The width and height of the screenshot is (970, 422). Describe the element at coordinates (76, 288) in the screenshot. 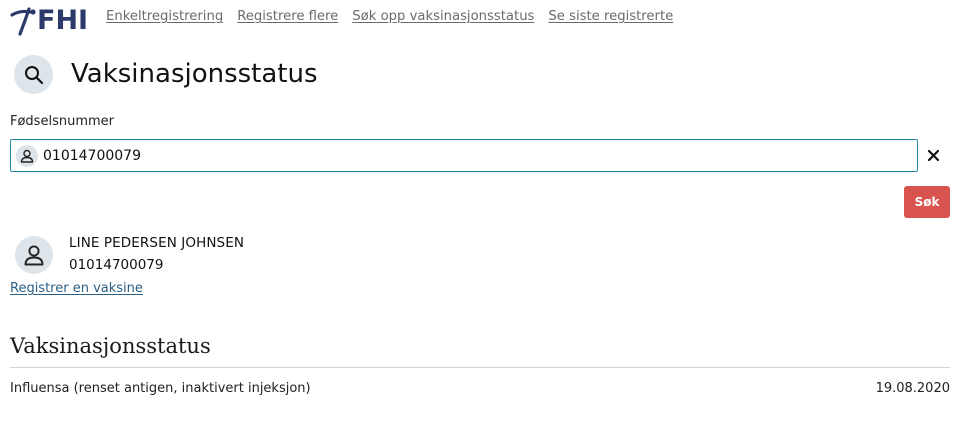

I see `register-vaccine-link: Registrer en vaksine` at that location.